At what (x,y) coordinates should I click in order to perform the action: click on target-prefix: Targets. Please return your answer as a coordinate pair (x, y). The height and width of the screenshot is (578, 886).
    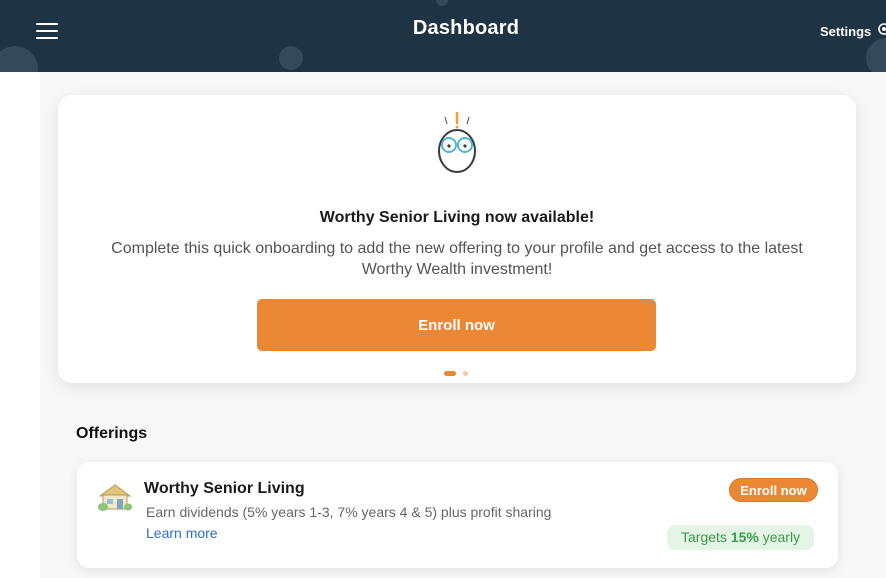
    Looking at the image, I should click on (704, 537).